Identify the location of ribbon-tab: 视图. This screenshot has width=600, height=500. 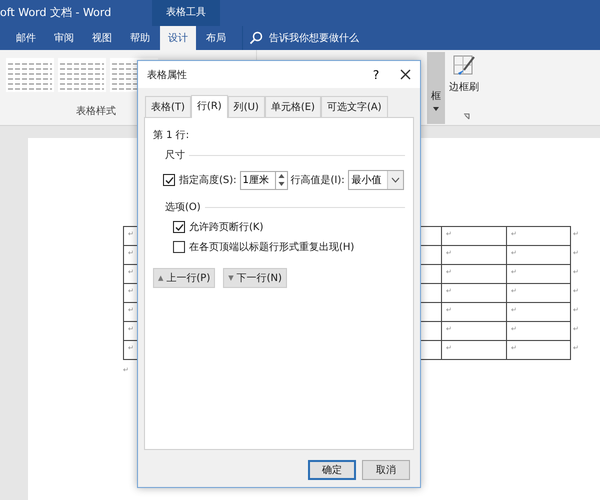
(102, 38).